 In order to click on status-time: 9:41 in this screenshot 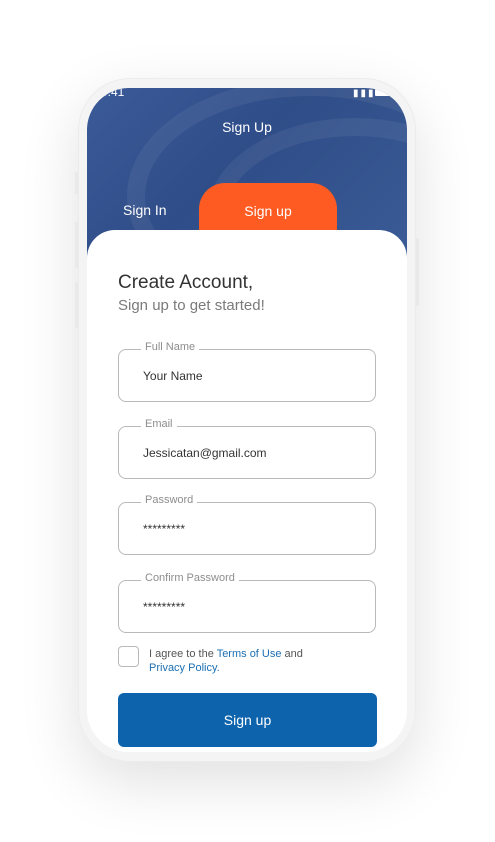, I will do `click(113, 93)`.